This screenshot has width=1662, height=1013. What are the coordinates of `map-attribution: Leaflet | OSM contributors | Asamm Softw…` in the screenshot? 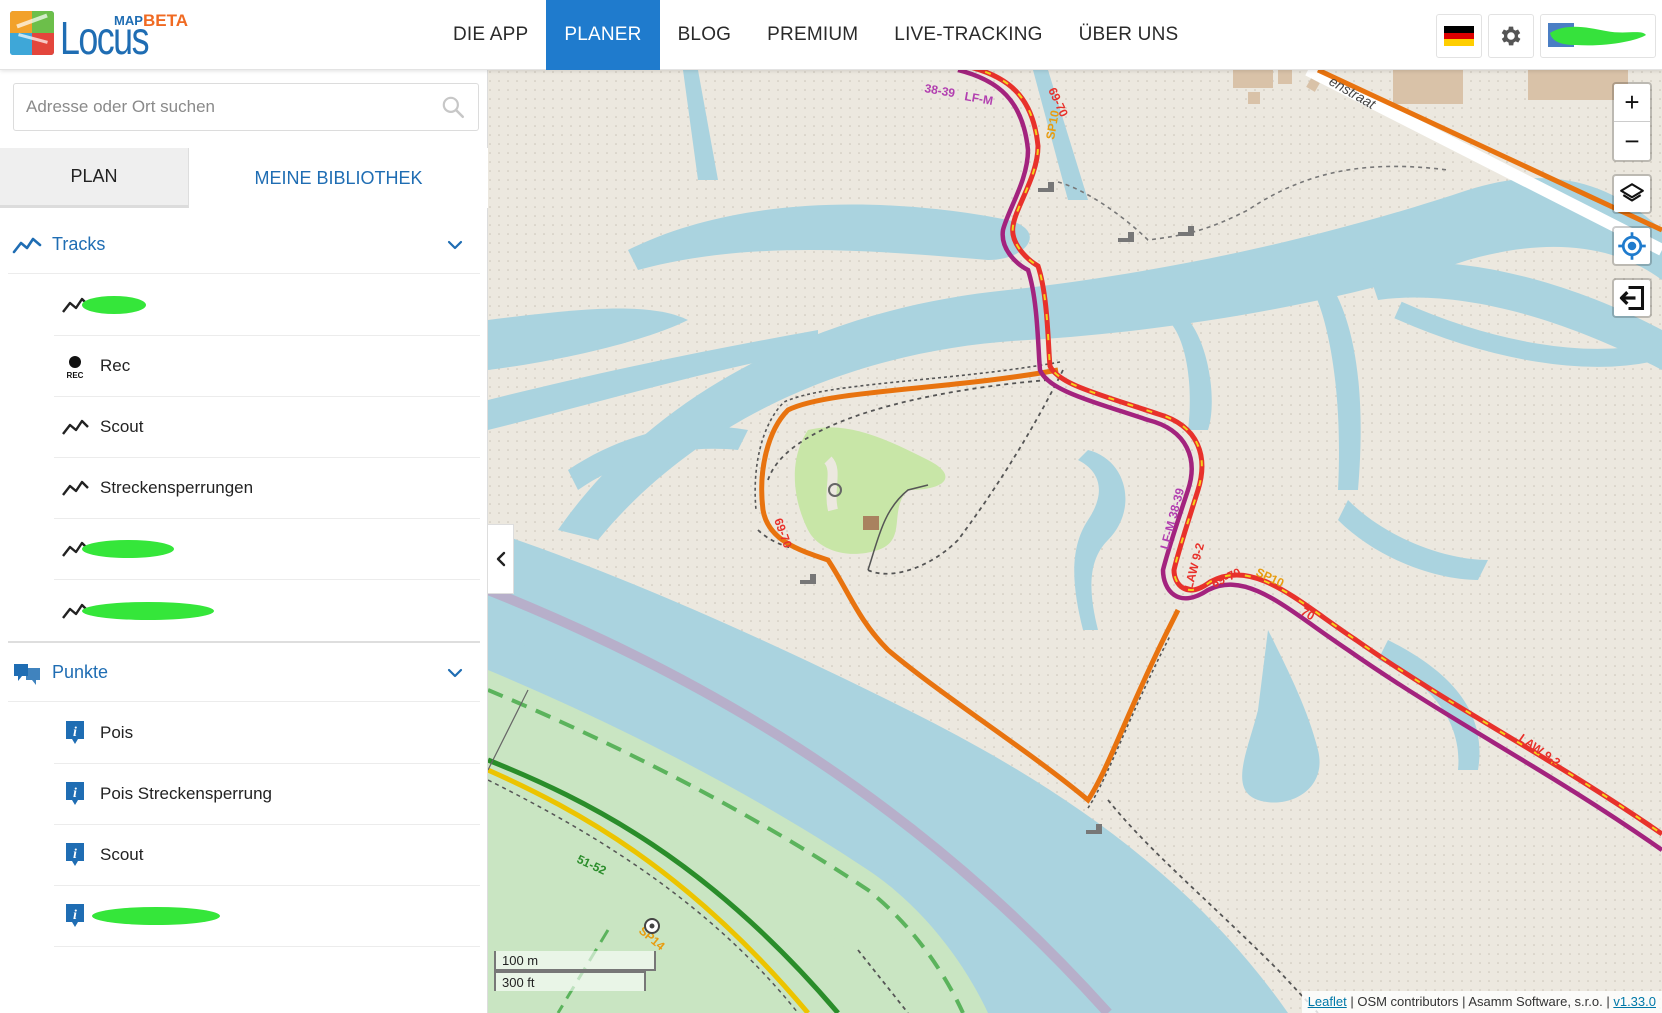 It's located at (1481, 1002).